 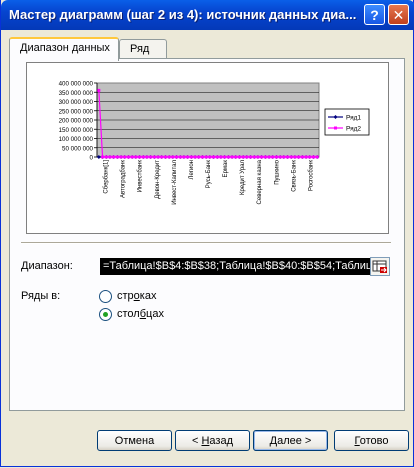 What do you see at coordinates (76, 130) in the screenshot?
I see `y-tick-label: 150 000 000` at bounding box center [76, 130].